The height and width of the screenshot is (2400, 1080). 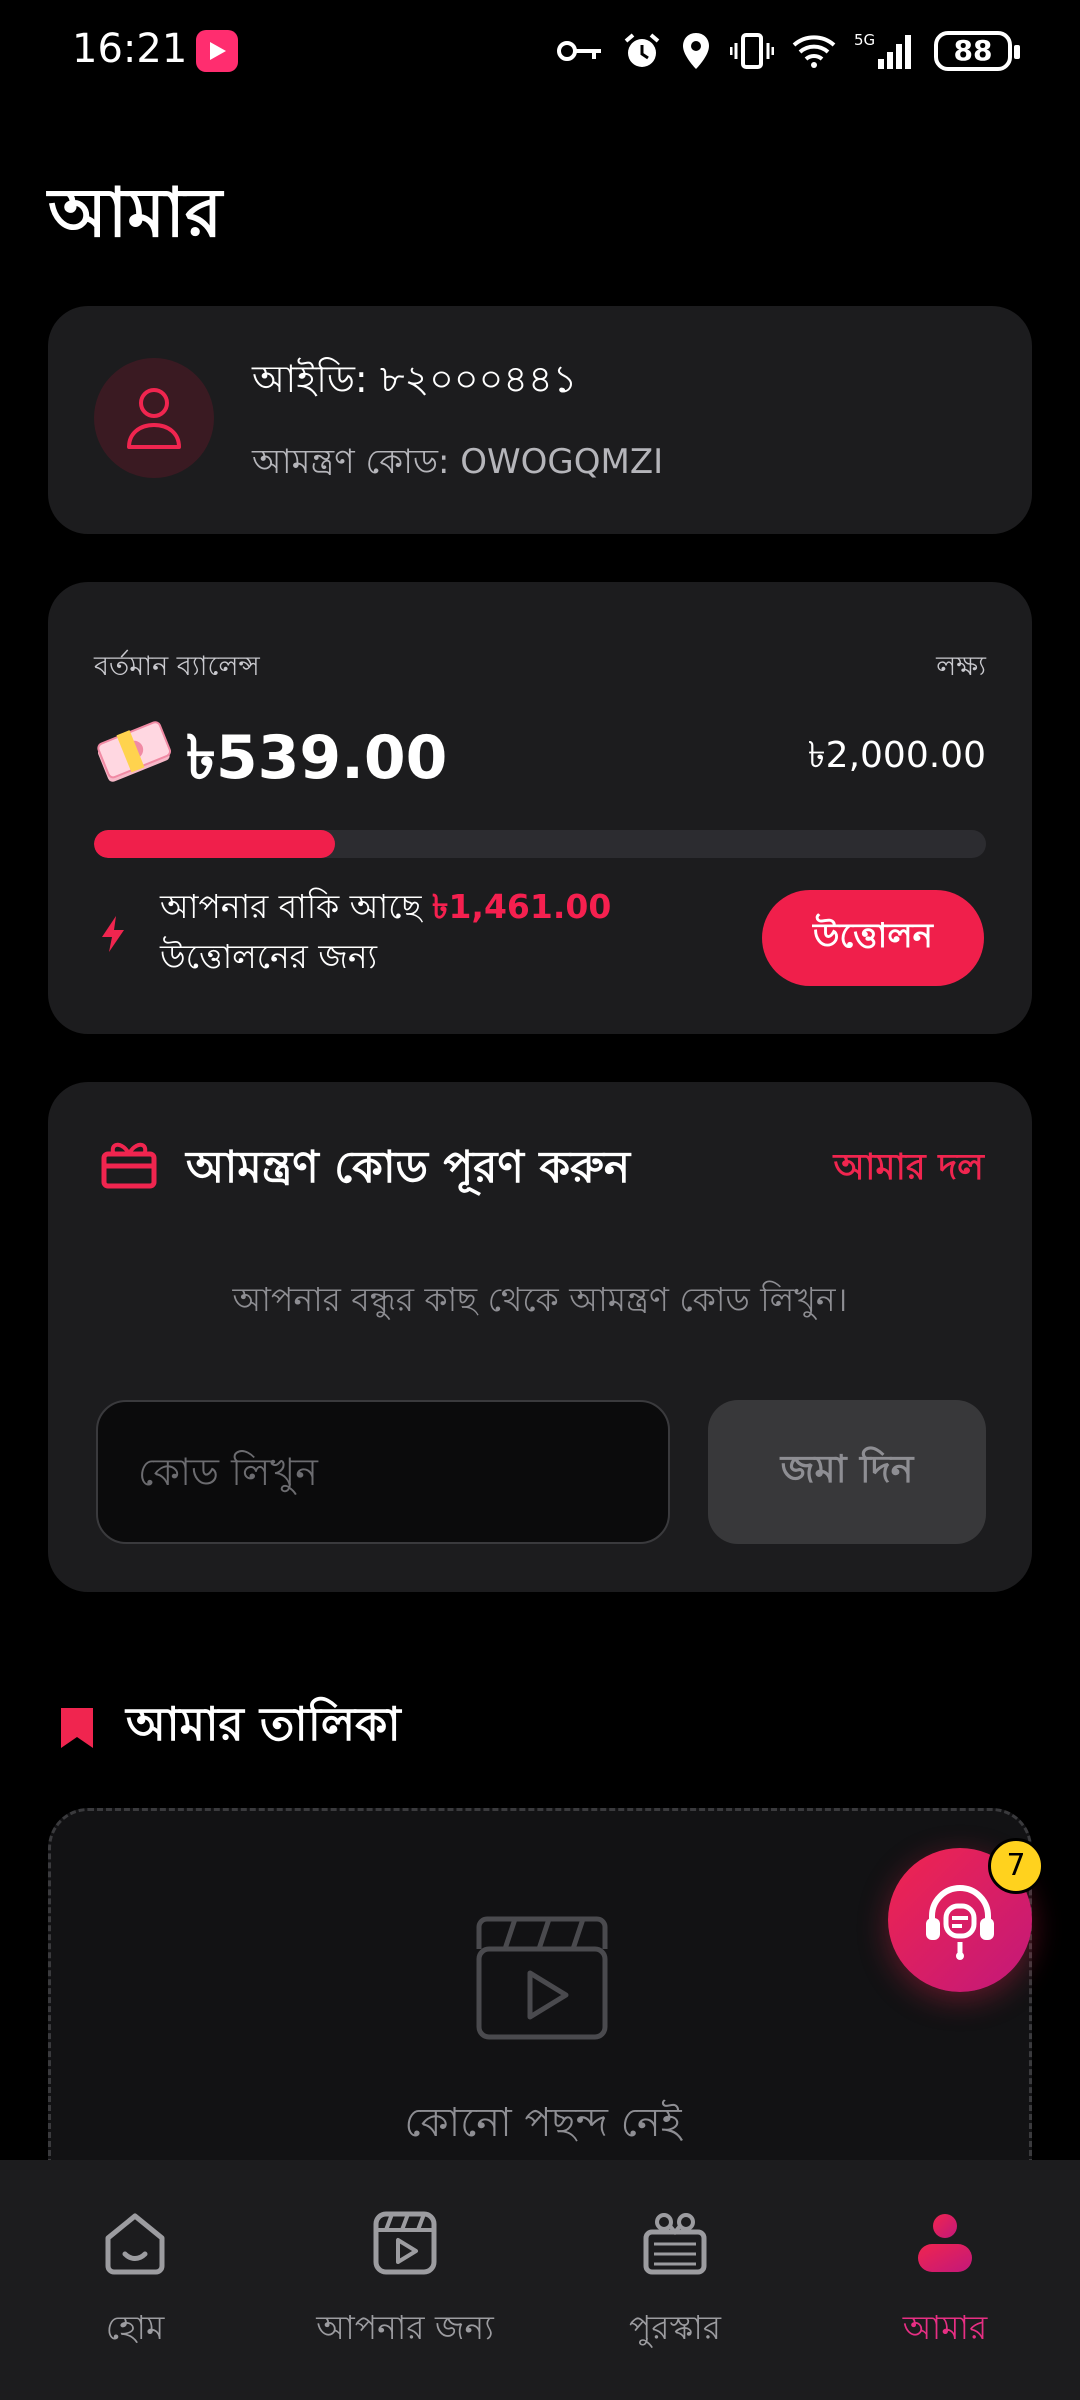 What do you see at coordinates (540, 50) in the screenshot?
I see `status-bar: 16:21 5G 88` at bounding box center [540, 50].